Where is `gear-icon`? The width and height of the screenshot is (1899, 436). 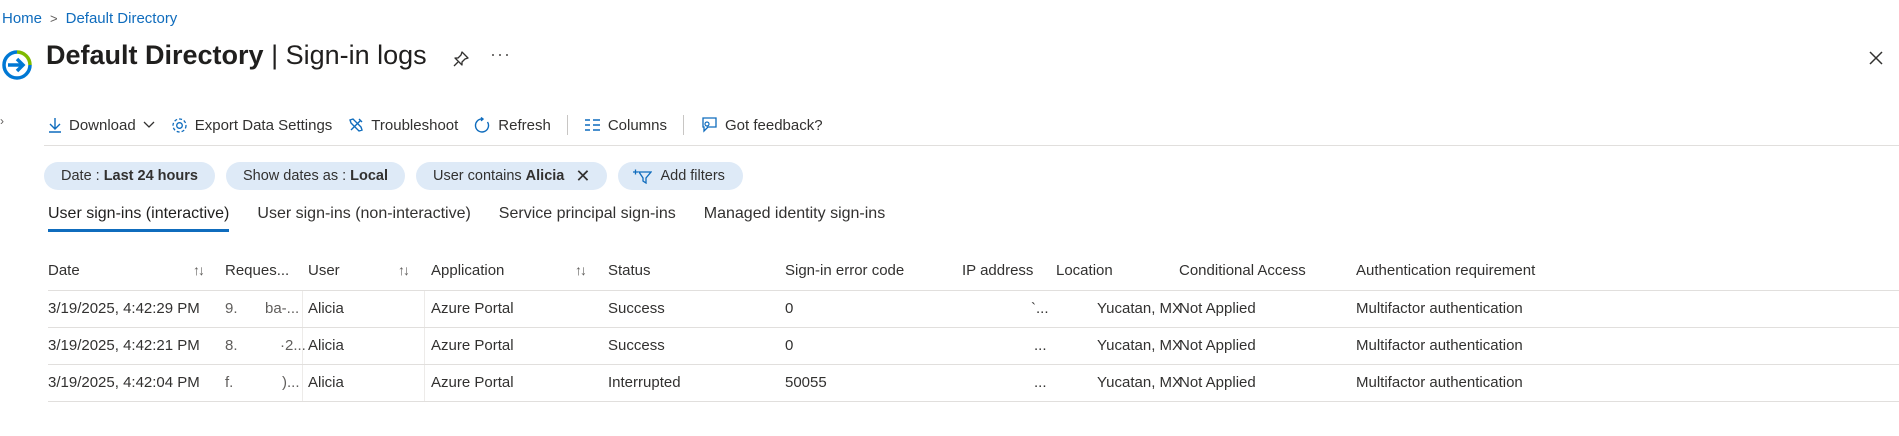 gear-icon is located at coordinates (179, 125).